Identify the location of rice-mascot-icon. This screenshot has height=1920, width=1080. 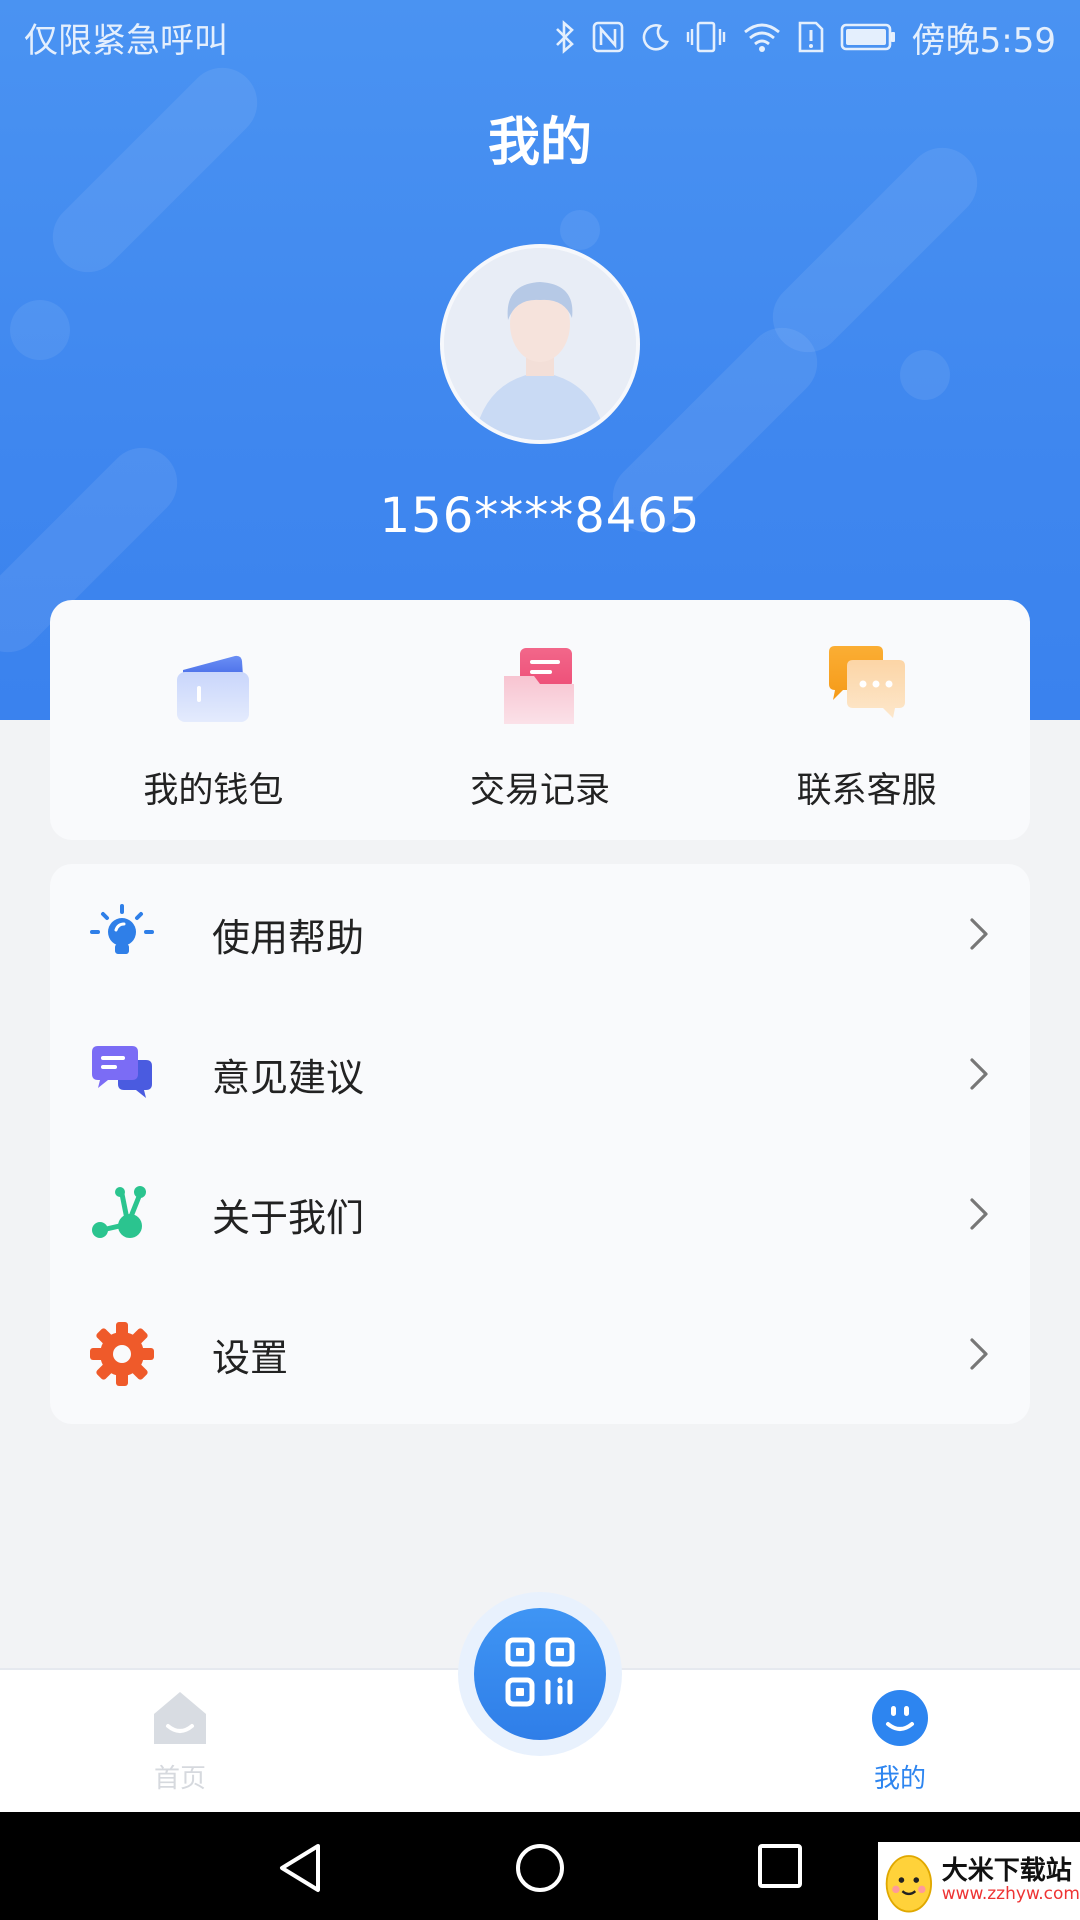
(908, 1884).